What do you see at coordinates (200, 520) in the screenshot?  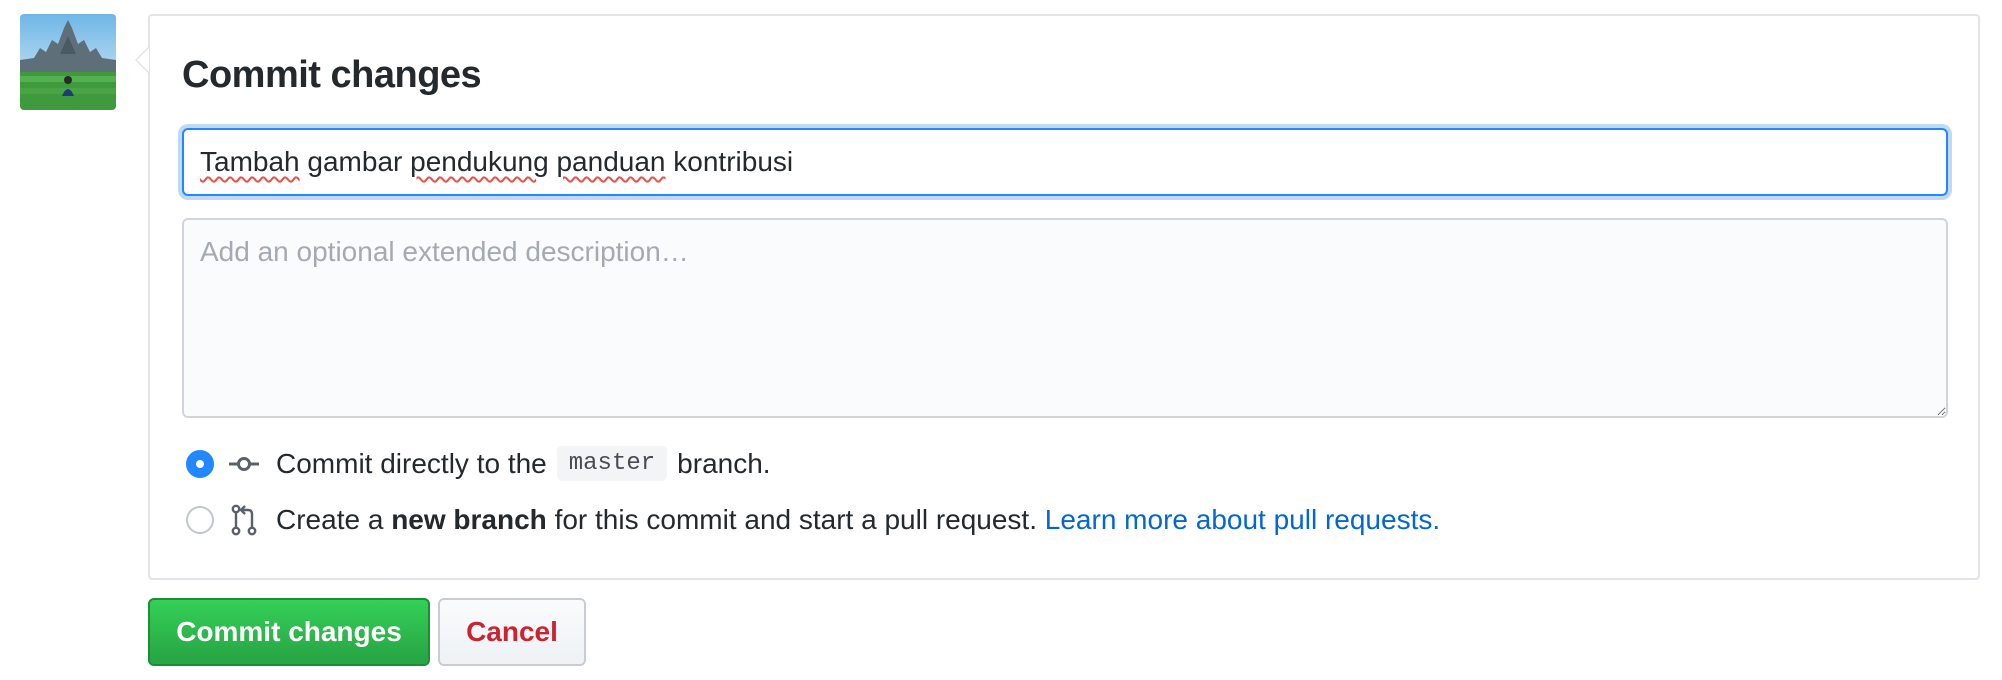 I see `new-branch-radio` at bounding box center [200, 520].